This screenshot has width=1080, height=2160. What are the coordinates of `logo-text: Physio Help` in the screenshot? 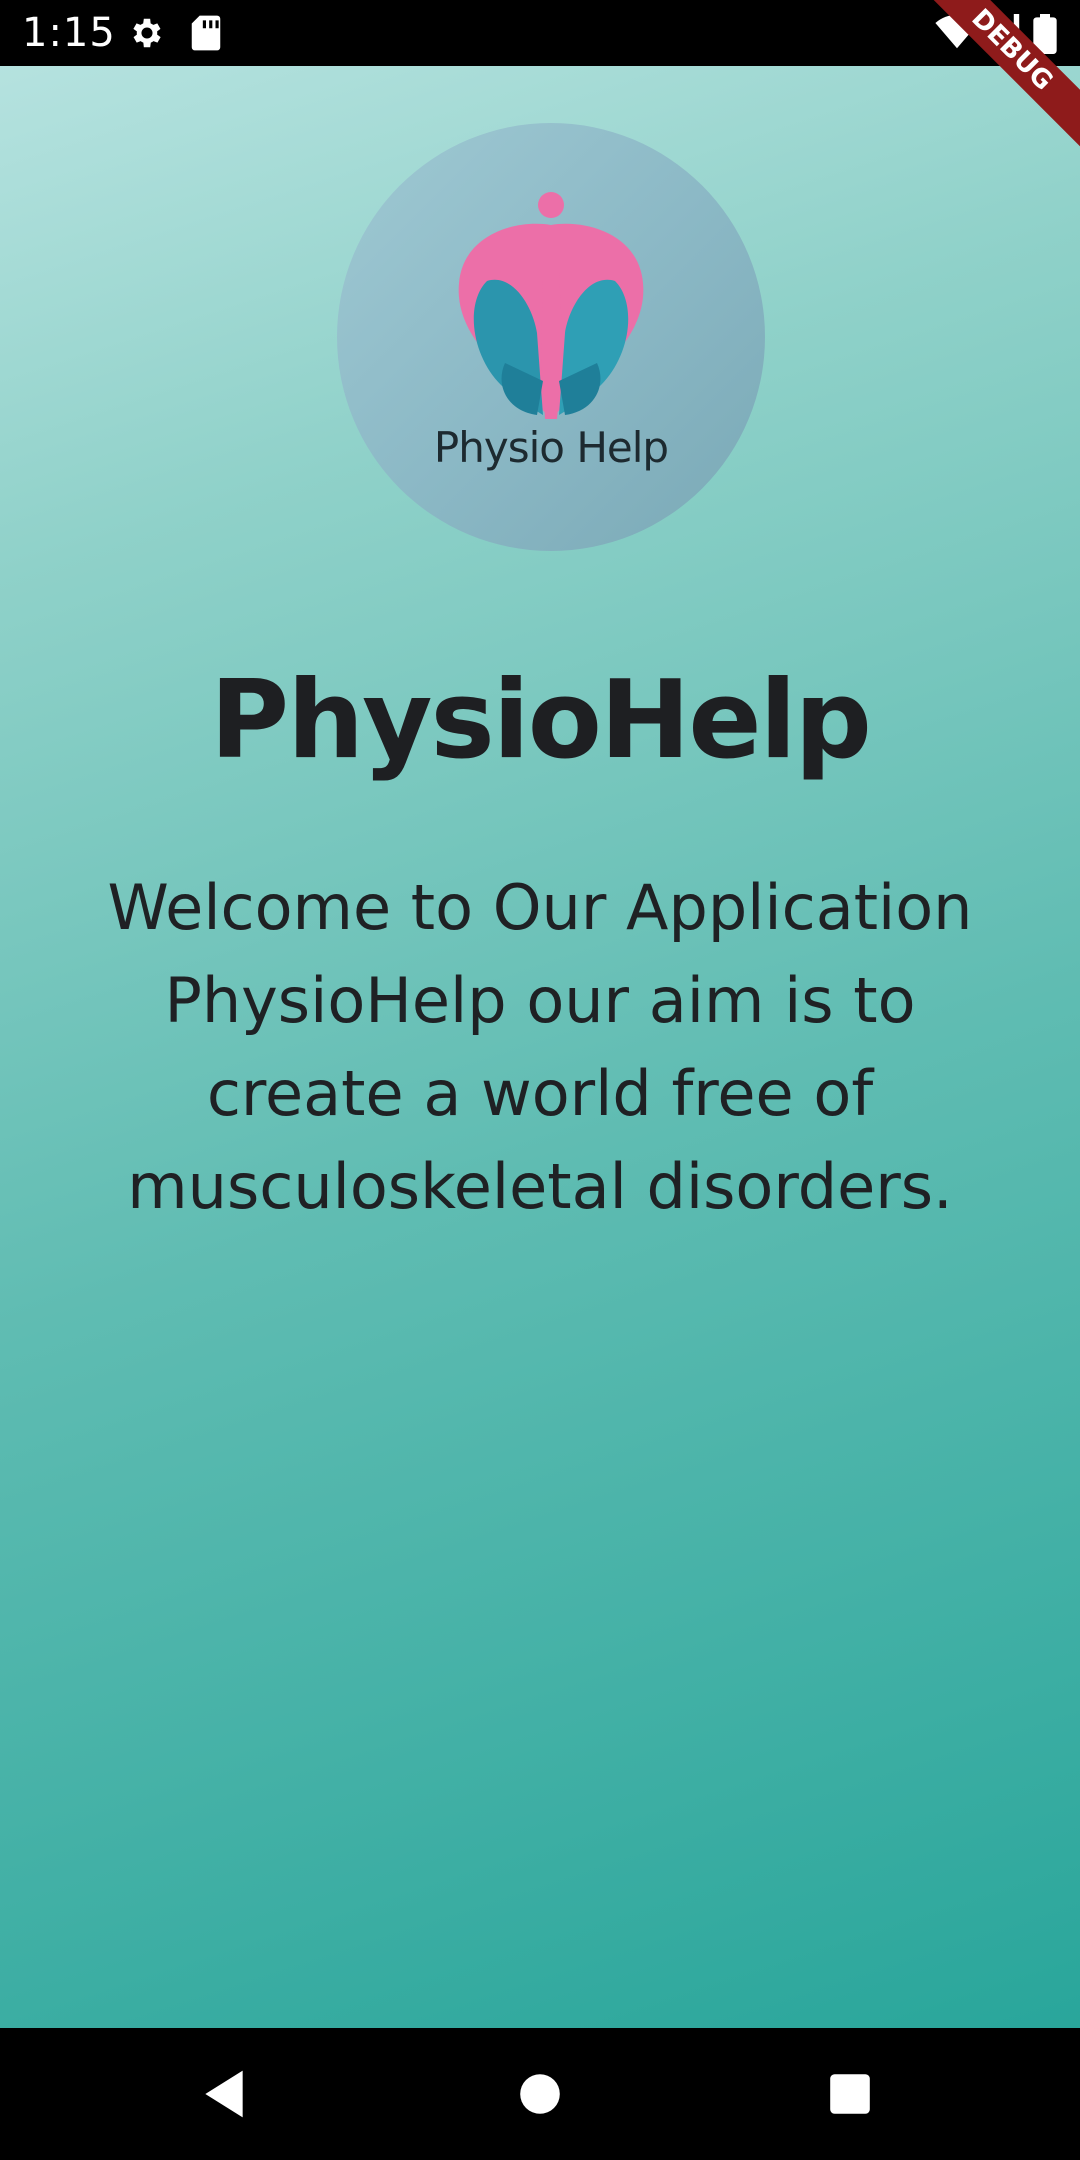 It's located at (551, 447).